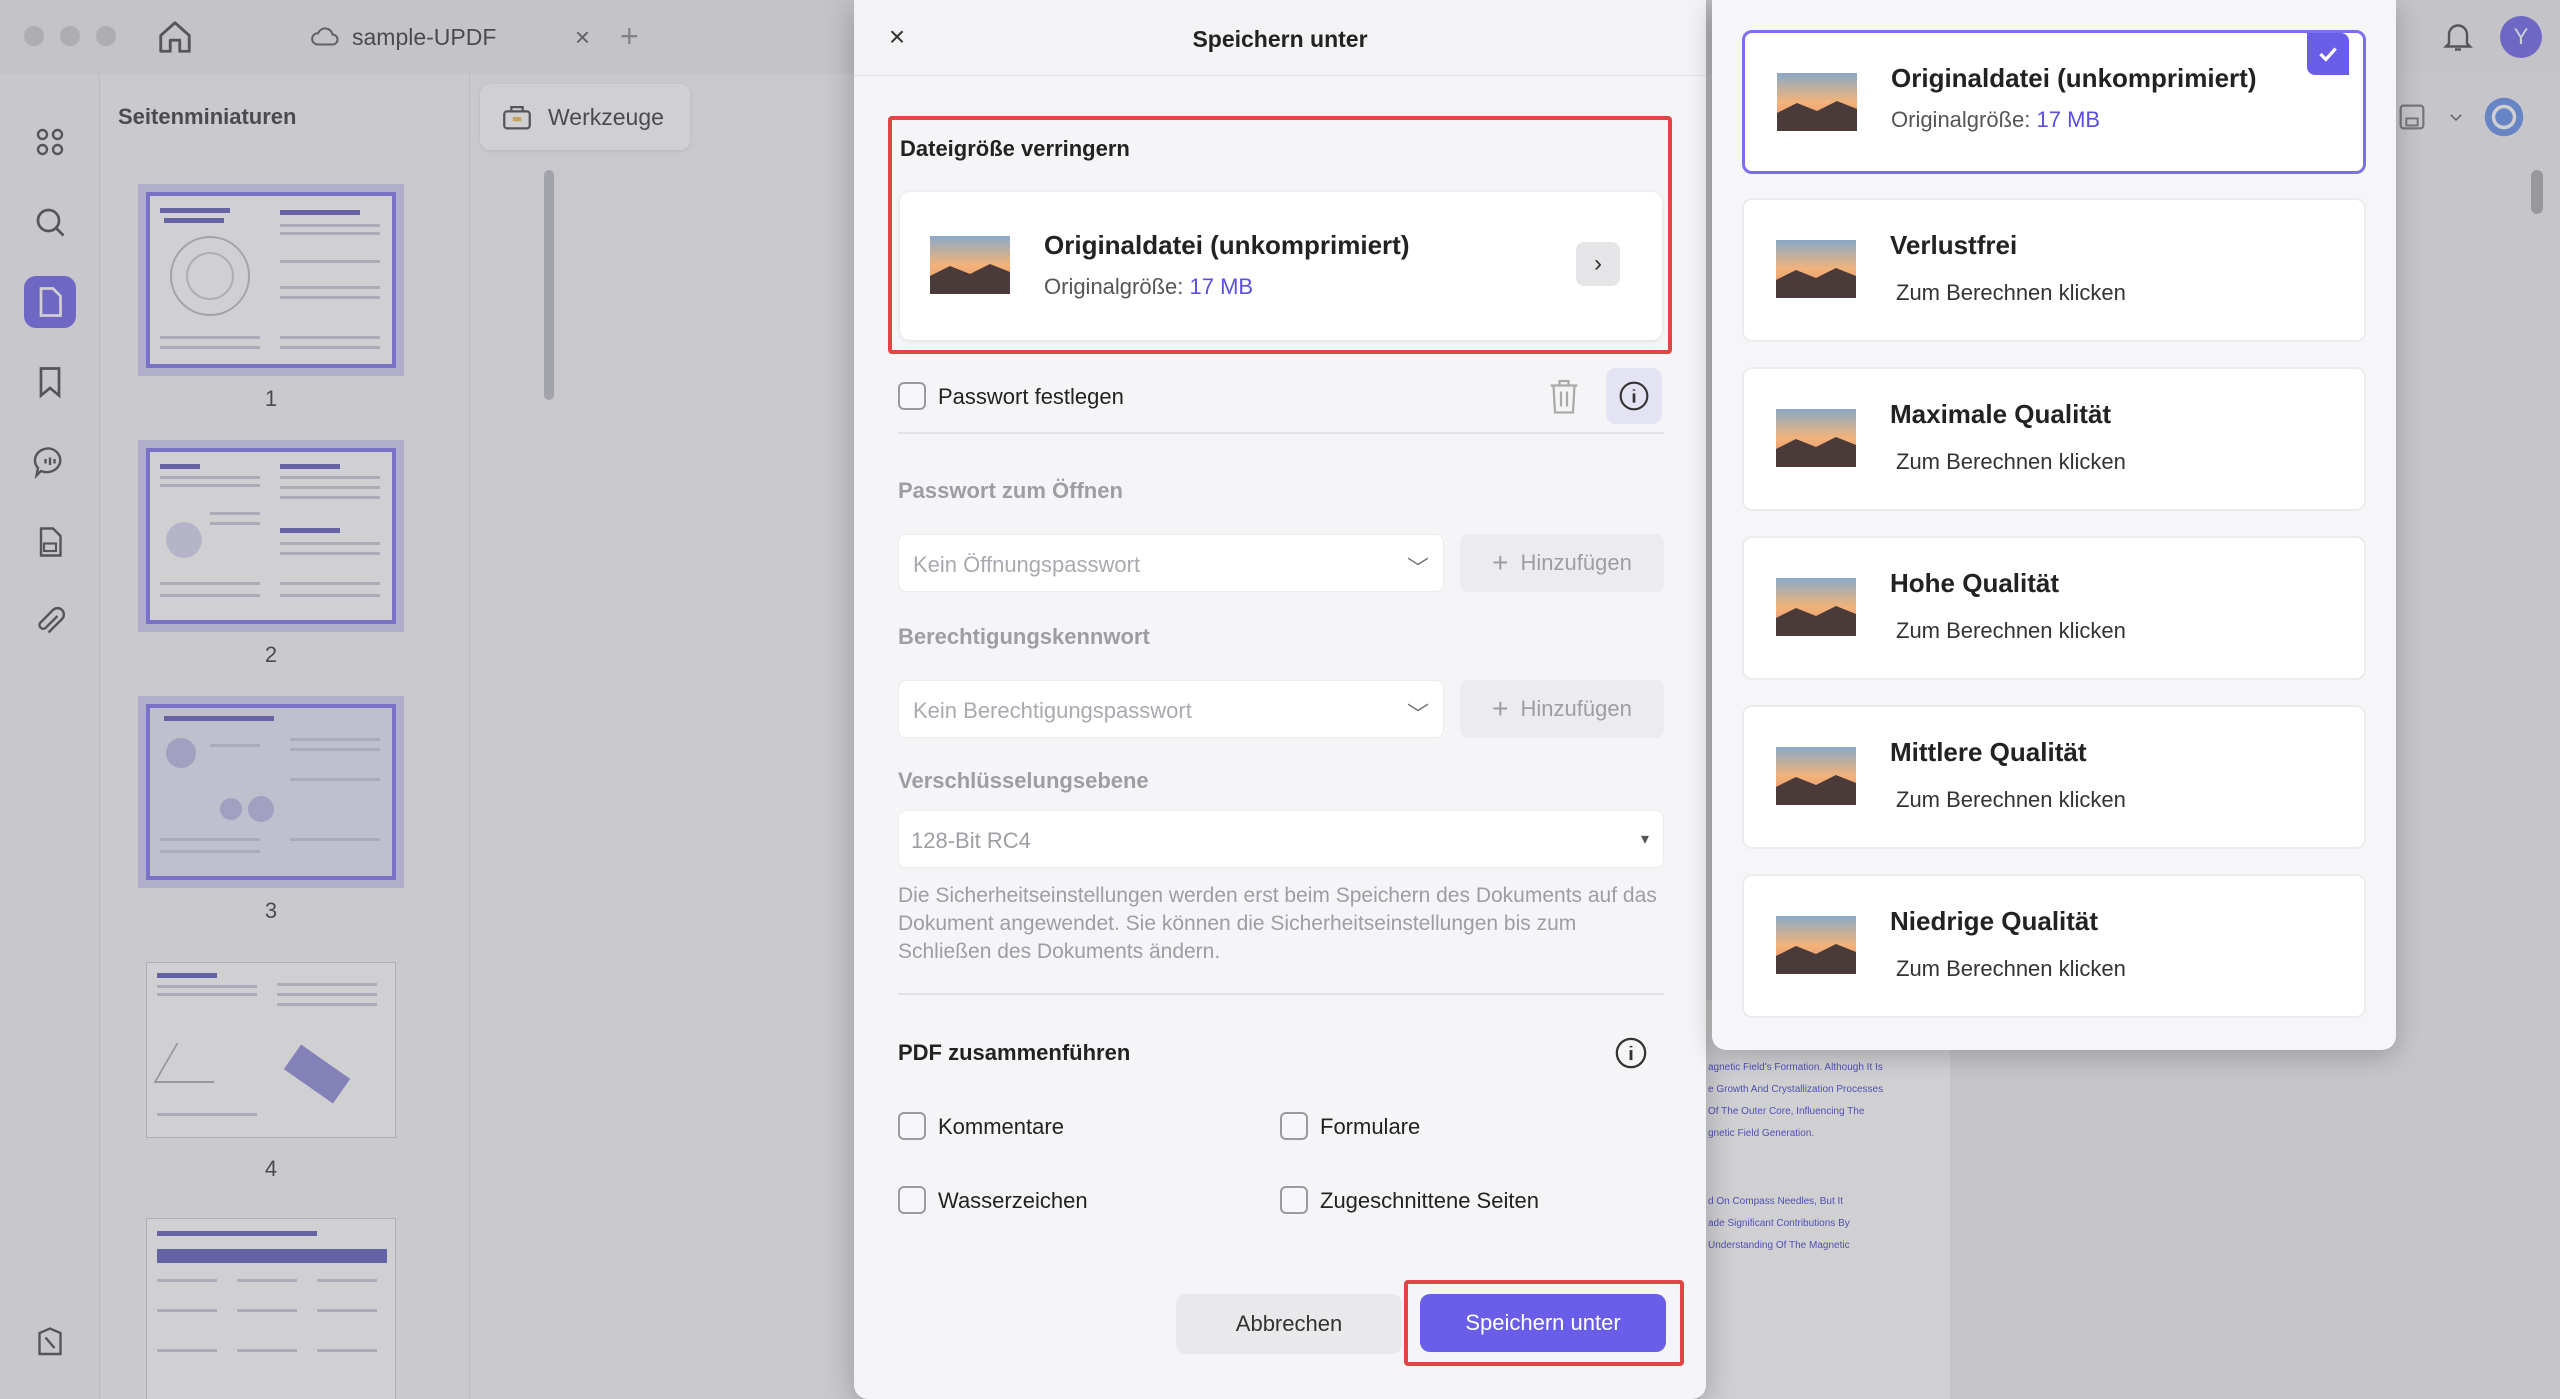 This screenshot has height=1399, width=2560. I want to click on compression-option-name: Originaldatei (unkomprimiert), so click(1227, 245).